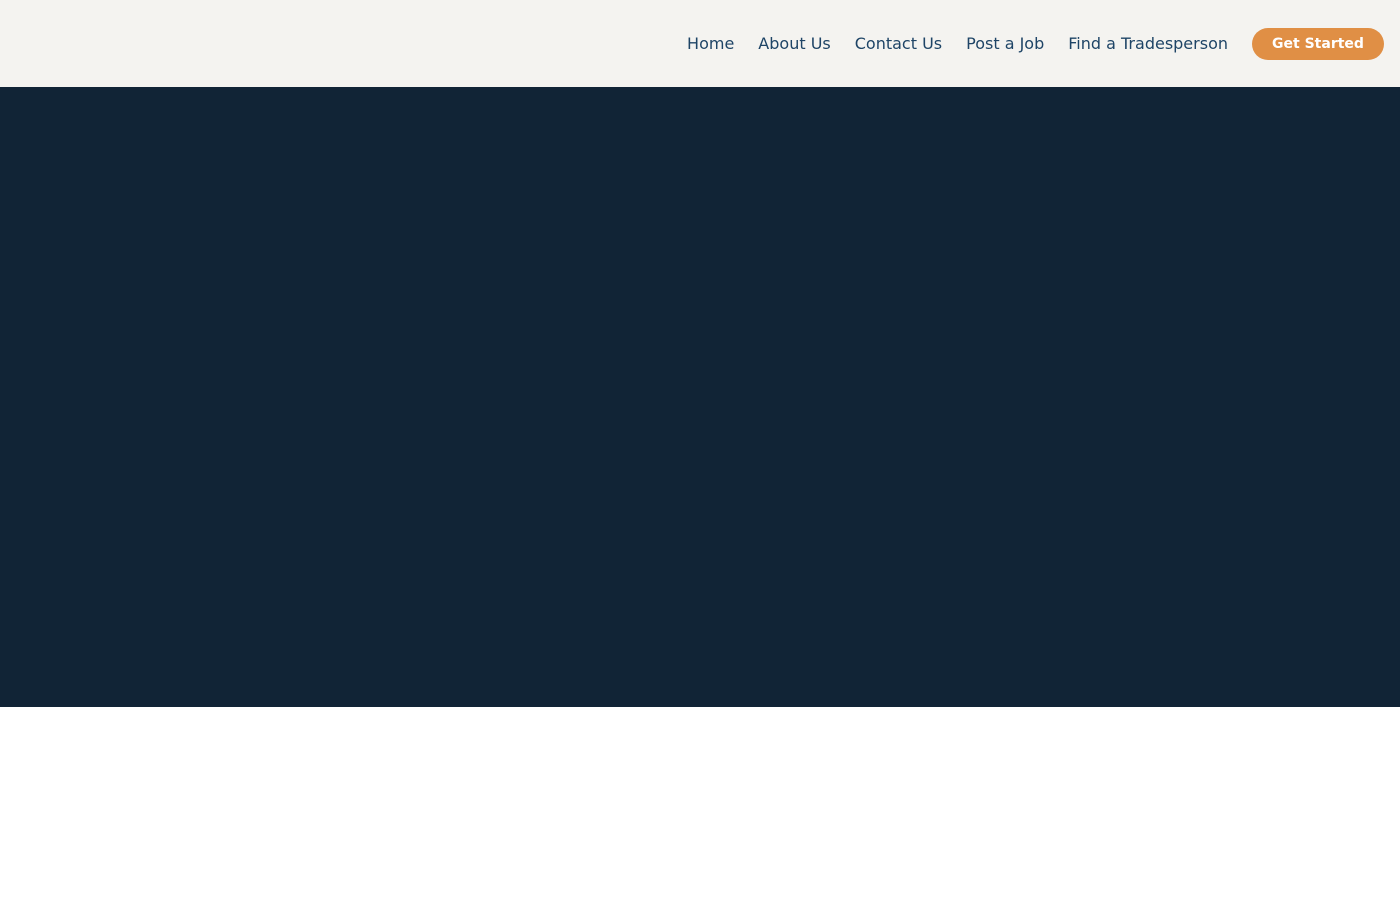 This screenshot has height=900, width=1400. Describe the element at coordinates (898, 43) in the screenshot. I see `nav-contact-us-link: Contact Us` at that location.